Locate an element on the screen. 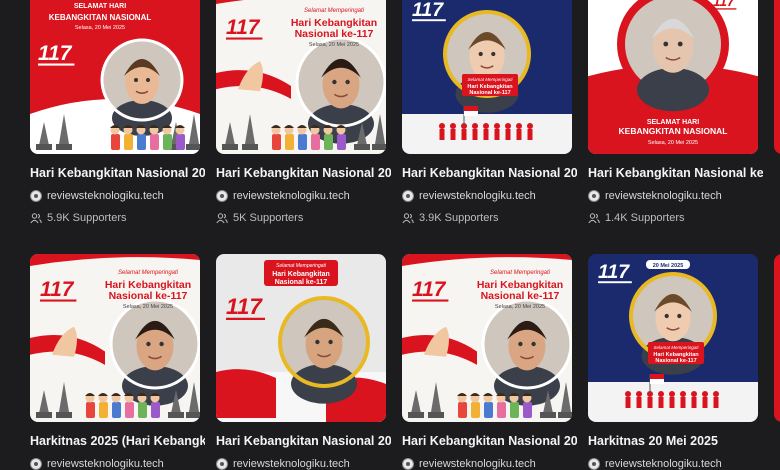  supporters-text: 5.9K Supporters is located at coordinates (87, 218).